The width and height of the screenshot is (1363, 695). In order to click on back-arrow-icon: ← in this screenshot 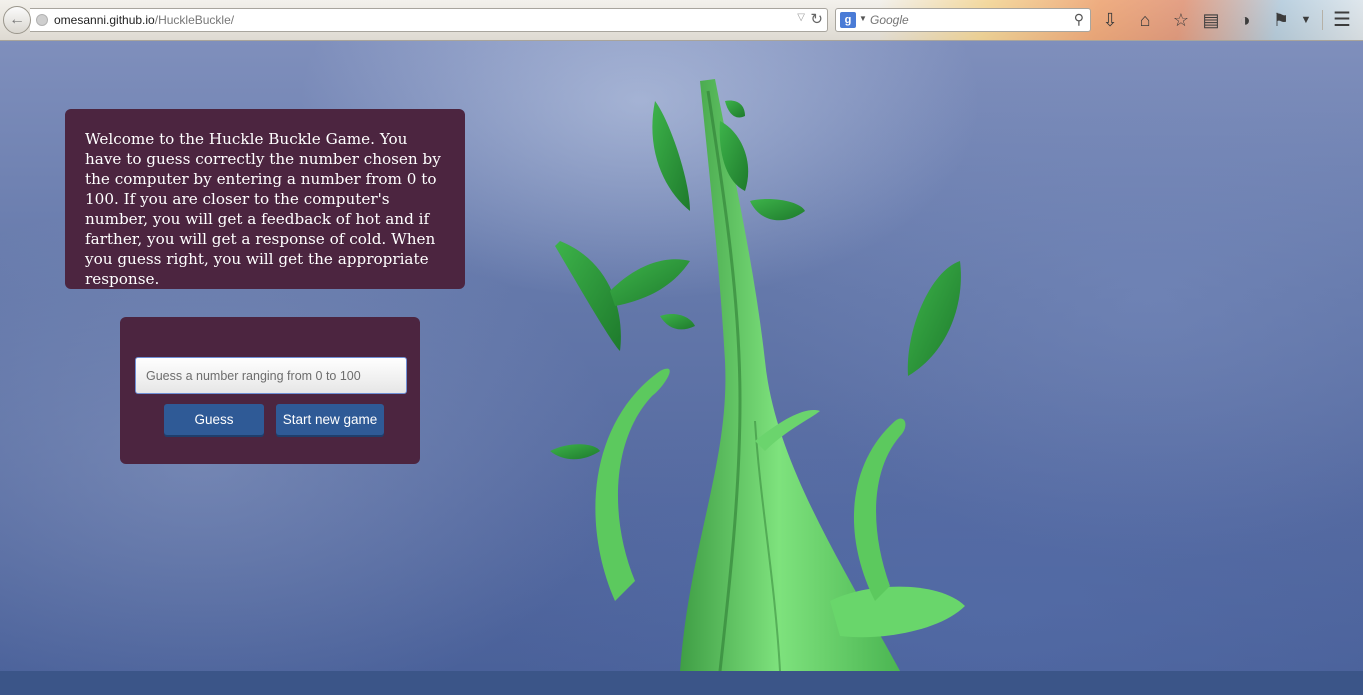, I will do `click(17, 19)`.